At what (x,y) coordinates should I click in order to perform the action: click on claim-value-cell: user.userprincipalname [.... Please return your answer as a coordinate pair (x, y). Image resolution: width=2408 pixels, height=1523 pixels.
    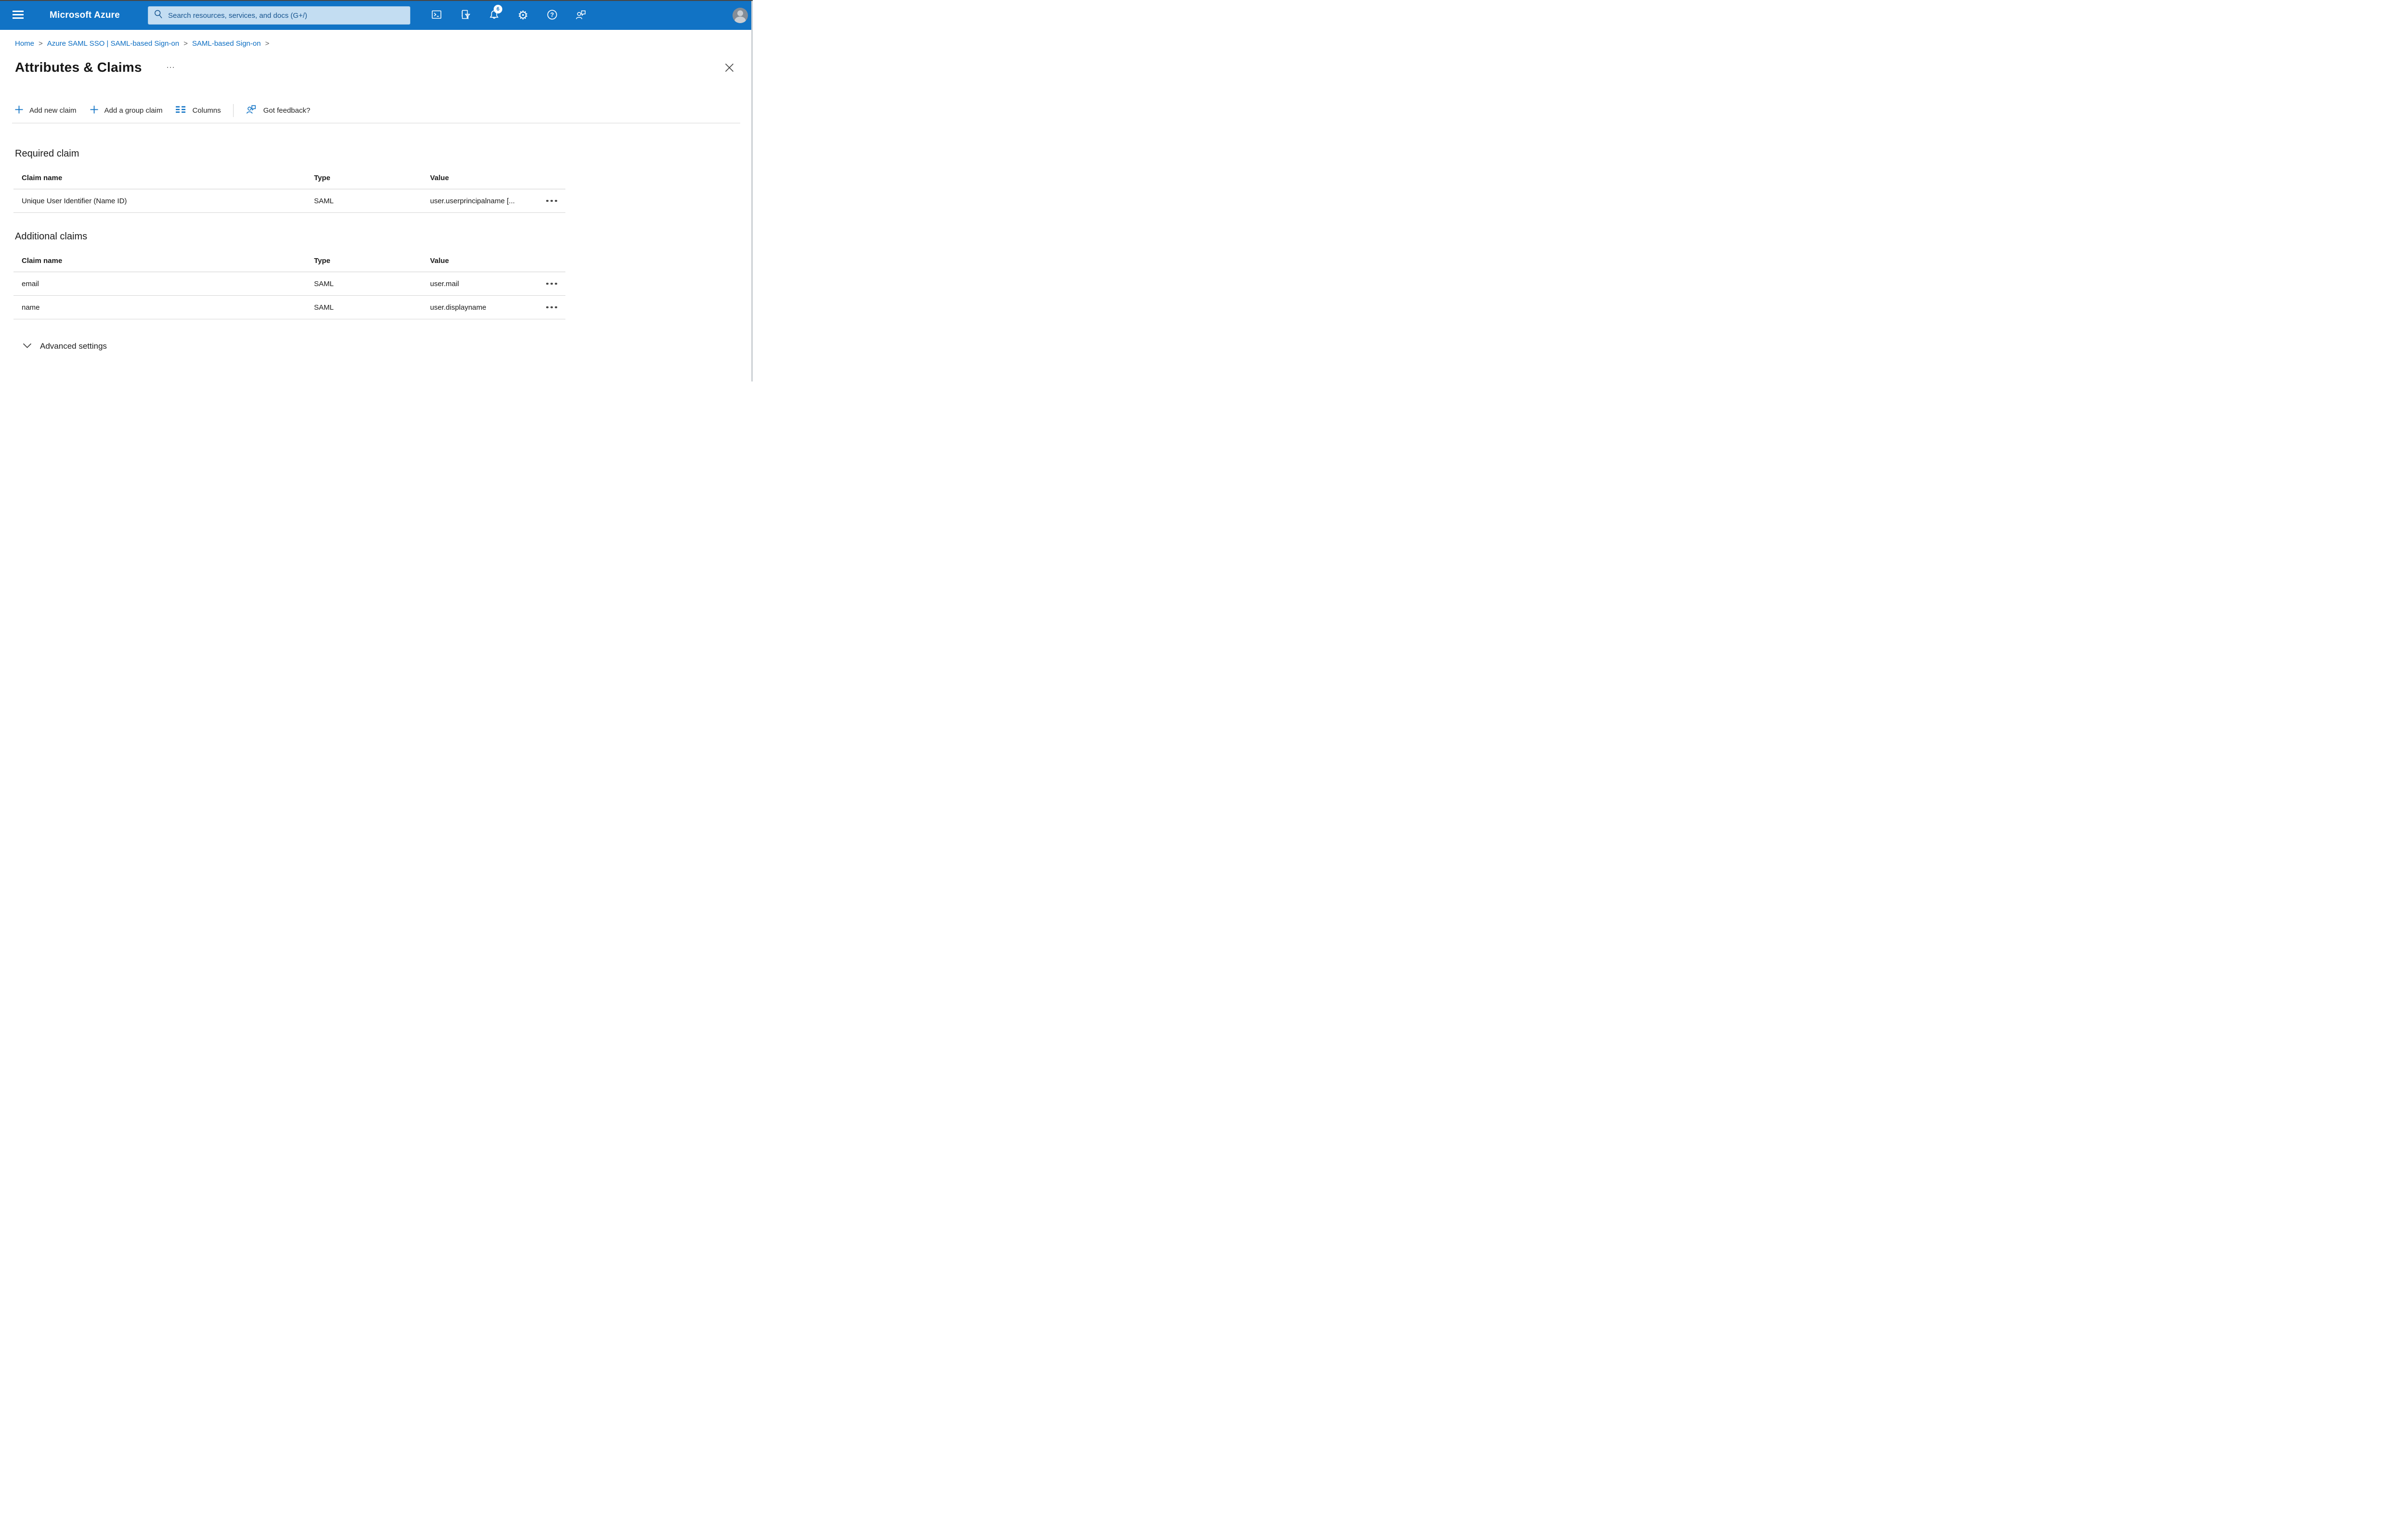
    Looking at the image, I should click on (472, 201).